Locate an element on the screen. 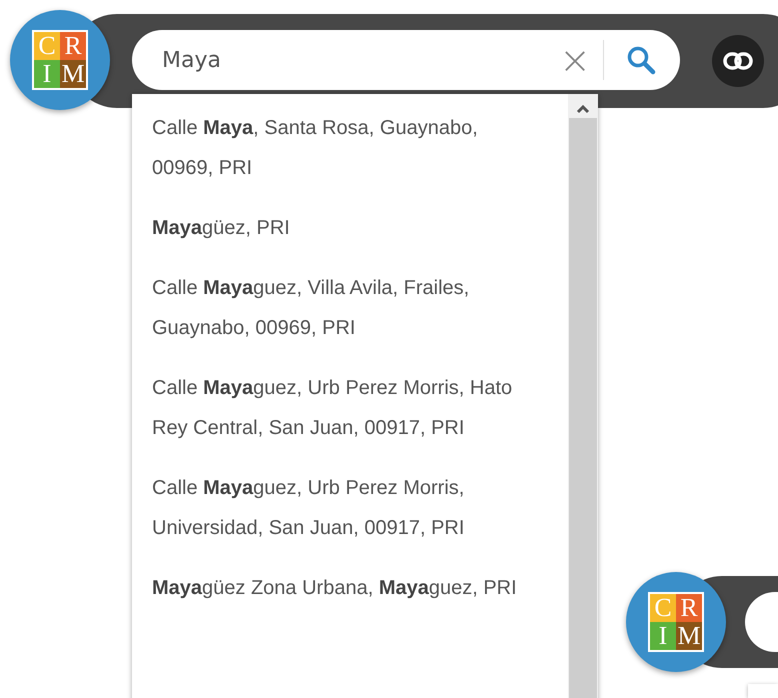  suggestion-item: Calle Mayaguez, Urb Perez Morris, Hato Rey Central, San Juan, 00917, PRI is located at coordinates (344, 418).